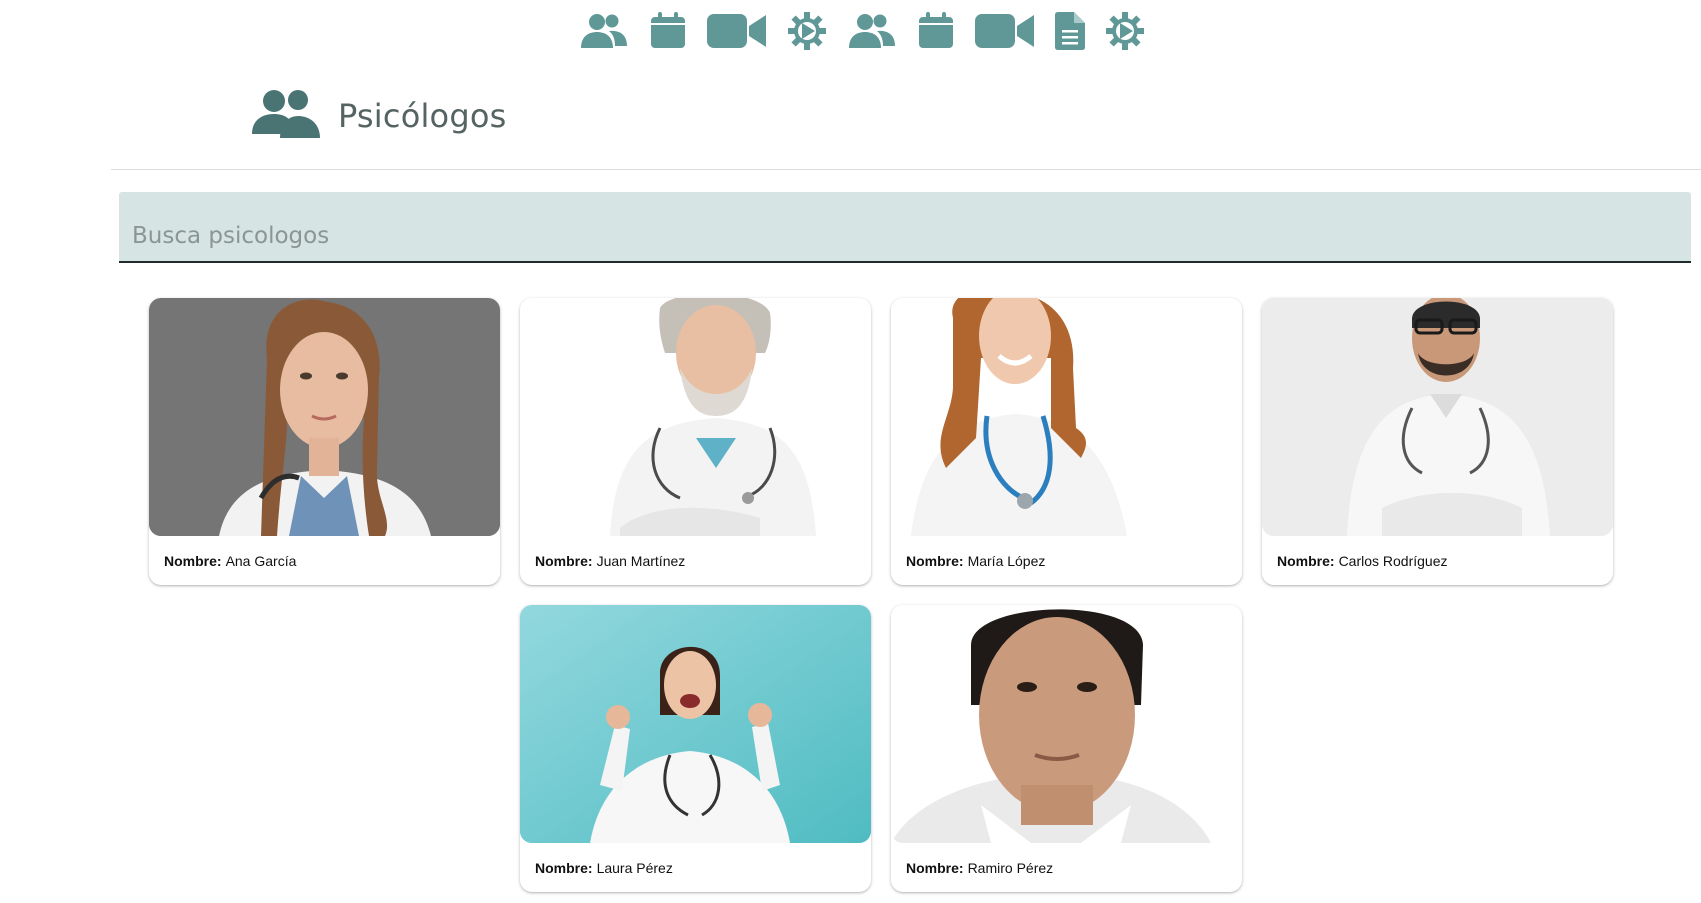 The width and height of the screenshot is (1701, 903). I want to click on name-value: Ramiro Pérez, so click(1010, 867).